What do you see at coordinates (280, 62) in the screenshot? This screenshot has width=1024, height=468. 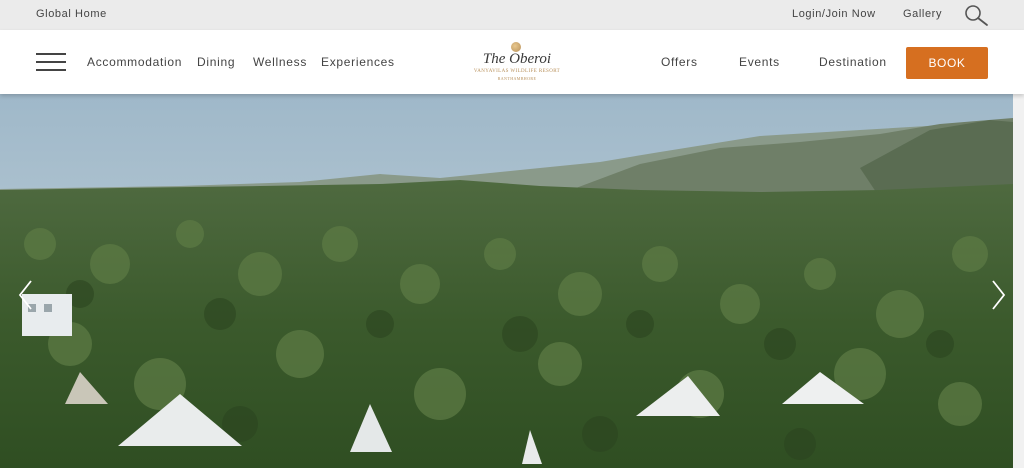 I see `nav-wellness: Wellness` at bounding box center [280, 62].